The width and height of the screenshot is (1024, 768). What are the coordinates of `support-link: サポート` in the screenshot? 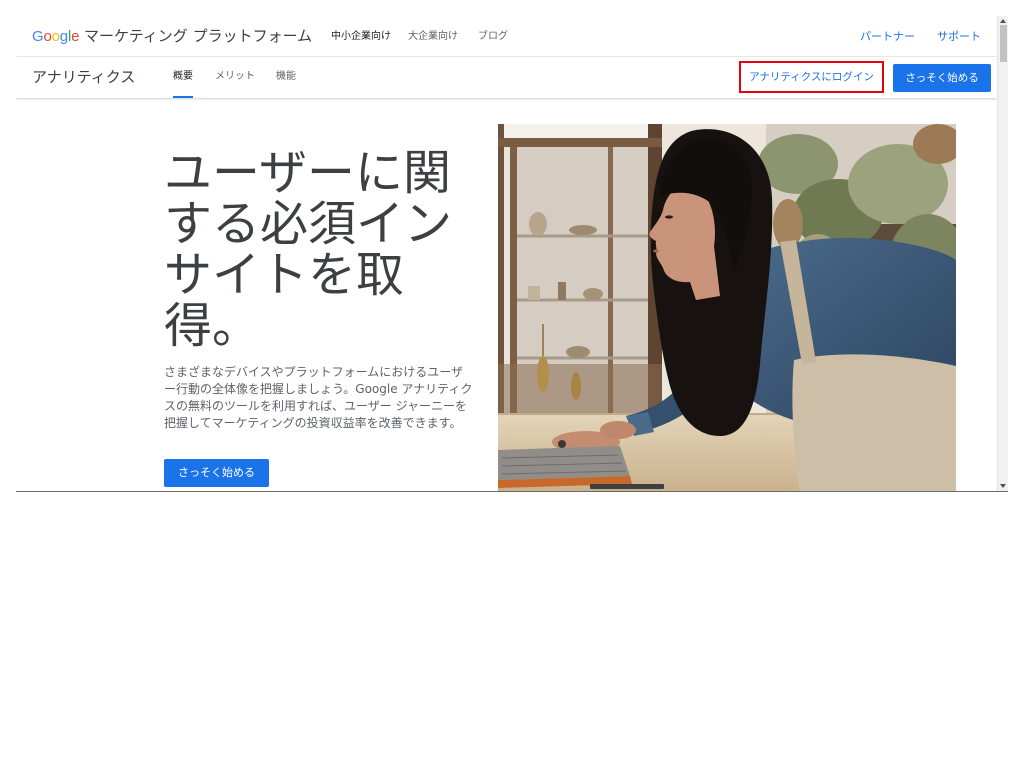 It's located at (959, 36).